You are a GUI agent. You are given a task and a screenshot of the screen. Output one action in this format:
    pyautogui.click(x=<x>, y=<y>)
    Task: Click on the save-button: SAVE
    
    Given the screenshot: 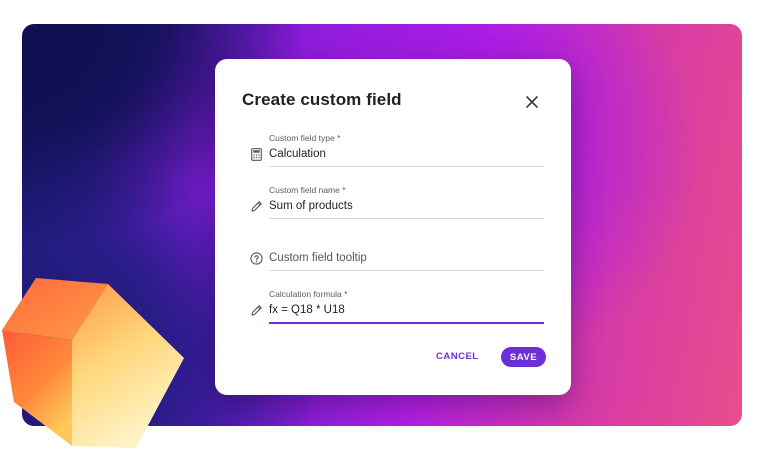 What is the action you would take?
    pyautogui.click(x=523, y=357)
    